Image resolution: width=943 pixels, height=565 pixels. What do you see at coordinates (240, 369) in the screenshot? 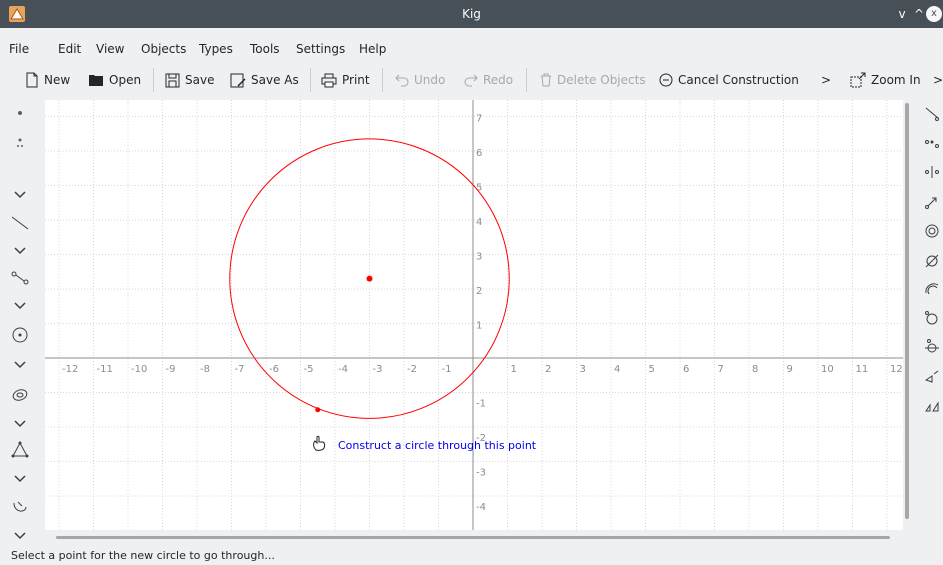
I see `x-tick-label: -7` at bounding box center [240, 369].